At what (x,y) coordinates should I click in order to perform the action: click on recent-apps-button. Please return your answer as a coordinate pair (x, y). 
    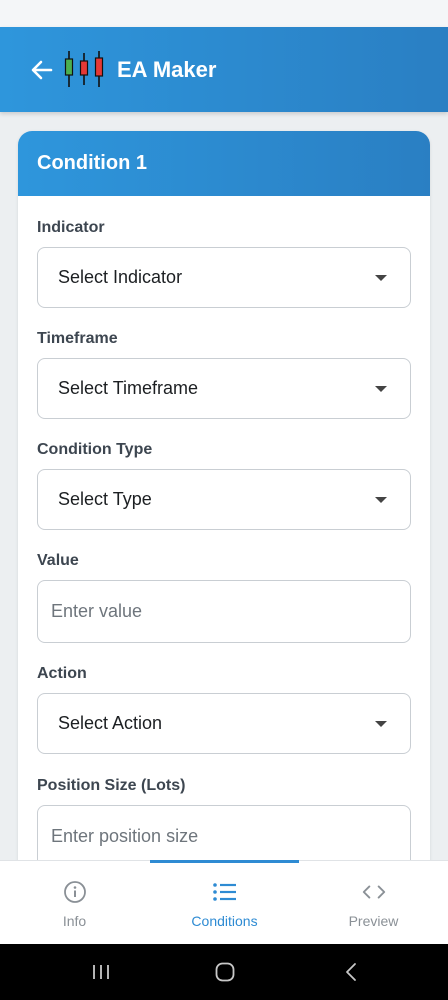
    Looking at the image, I should click on (101, 972).